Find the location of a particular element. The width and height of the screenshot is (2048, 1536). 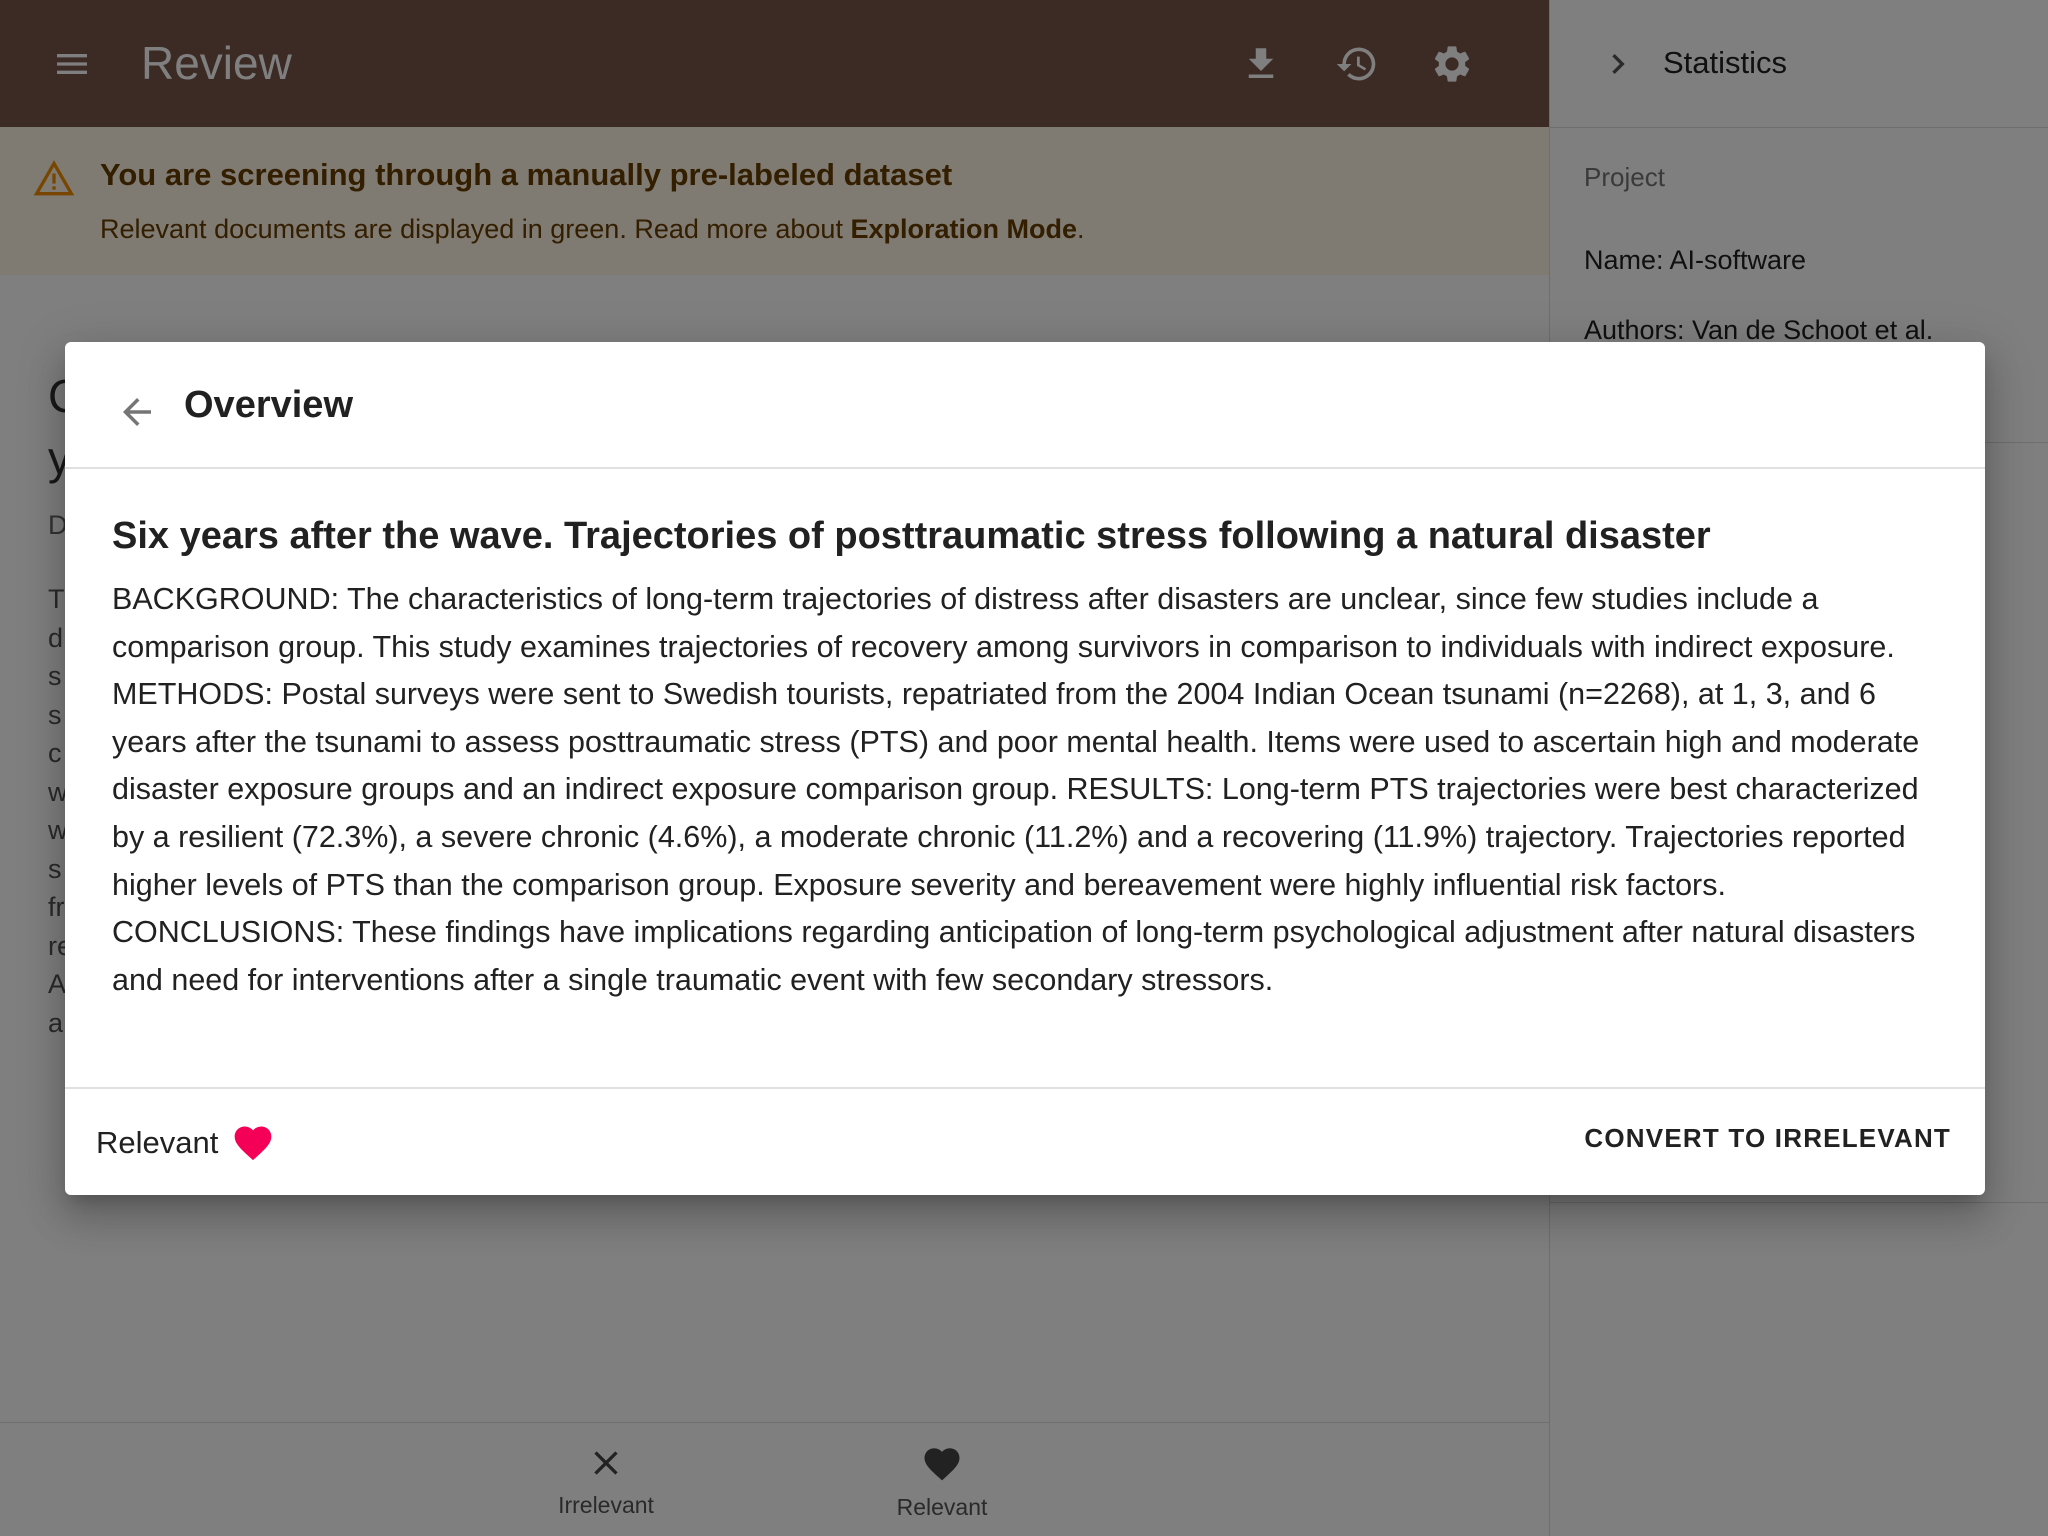

back-button is located at coordinates (137, 412).